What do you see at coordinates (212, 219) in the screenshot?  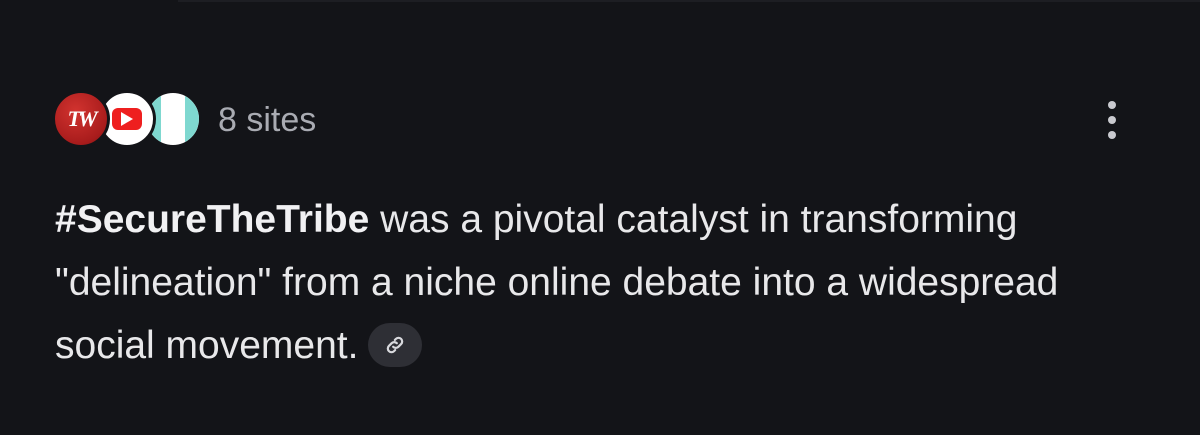 I see `hashtag-link: #SecureTheTribe` at bounding box center [212, 219].